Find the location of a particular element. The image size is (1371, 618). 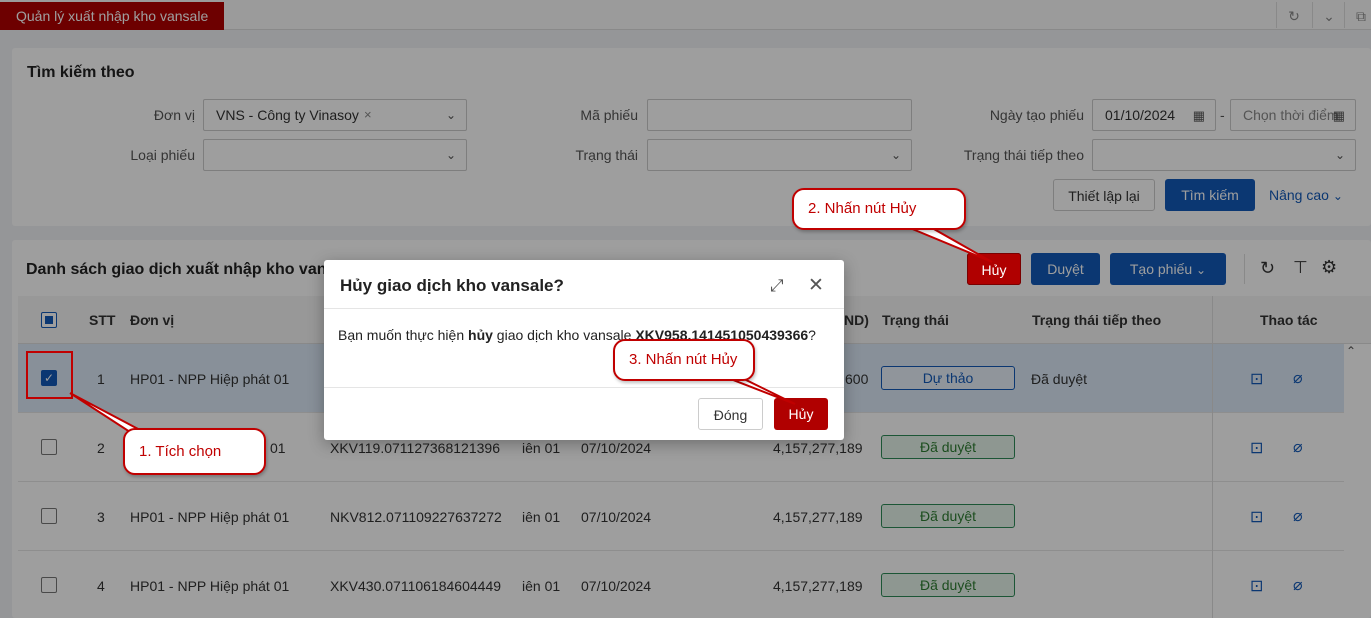

callout-step-2: 2. Nhấn nút Hủy is located at coordinates (879, 209).